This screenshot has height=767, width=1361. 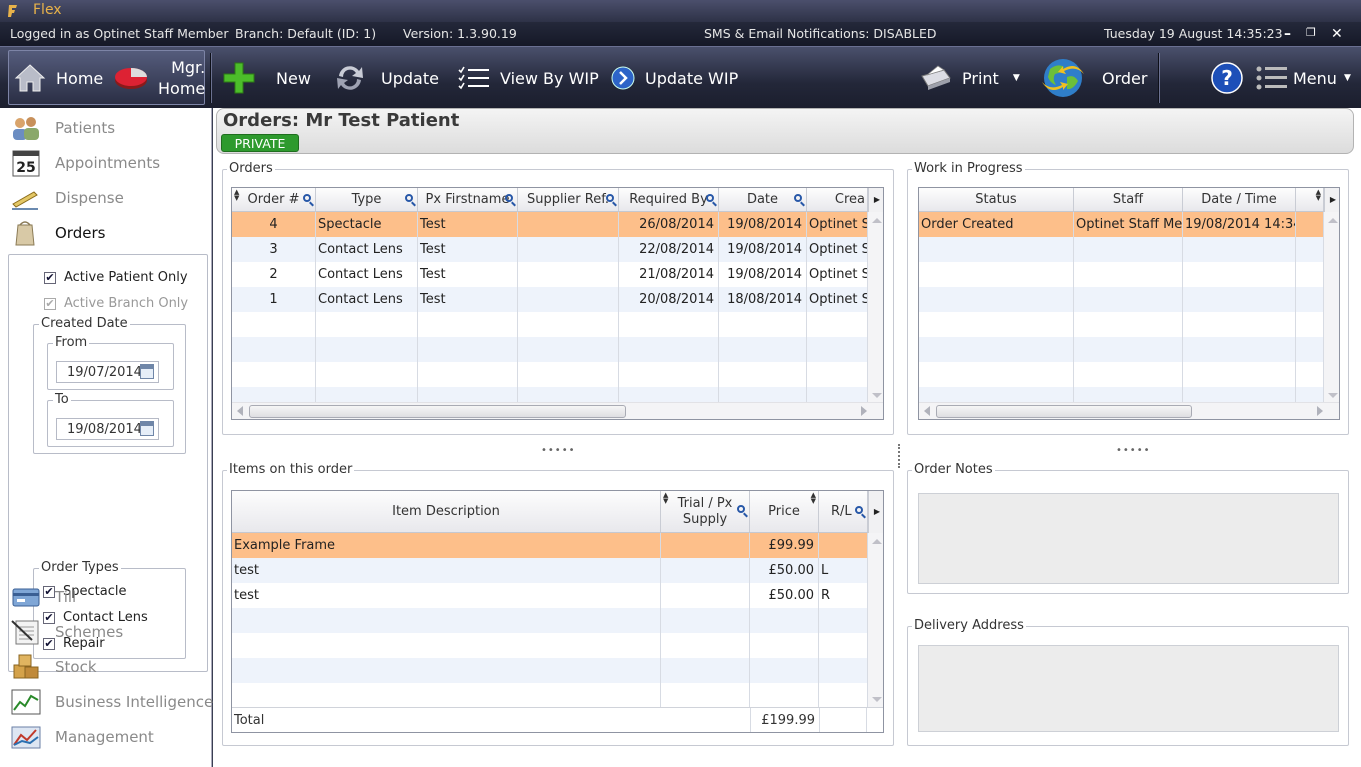 What do you see at coordinates (550, 595) in the screenshot?
I see `table-row: test £50.00 R` at bounding box center [550, 595].